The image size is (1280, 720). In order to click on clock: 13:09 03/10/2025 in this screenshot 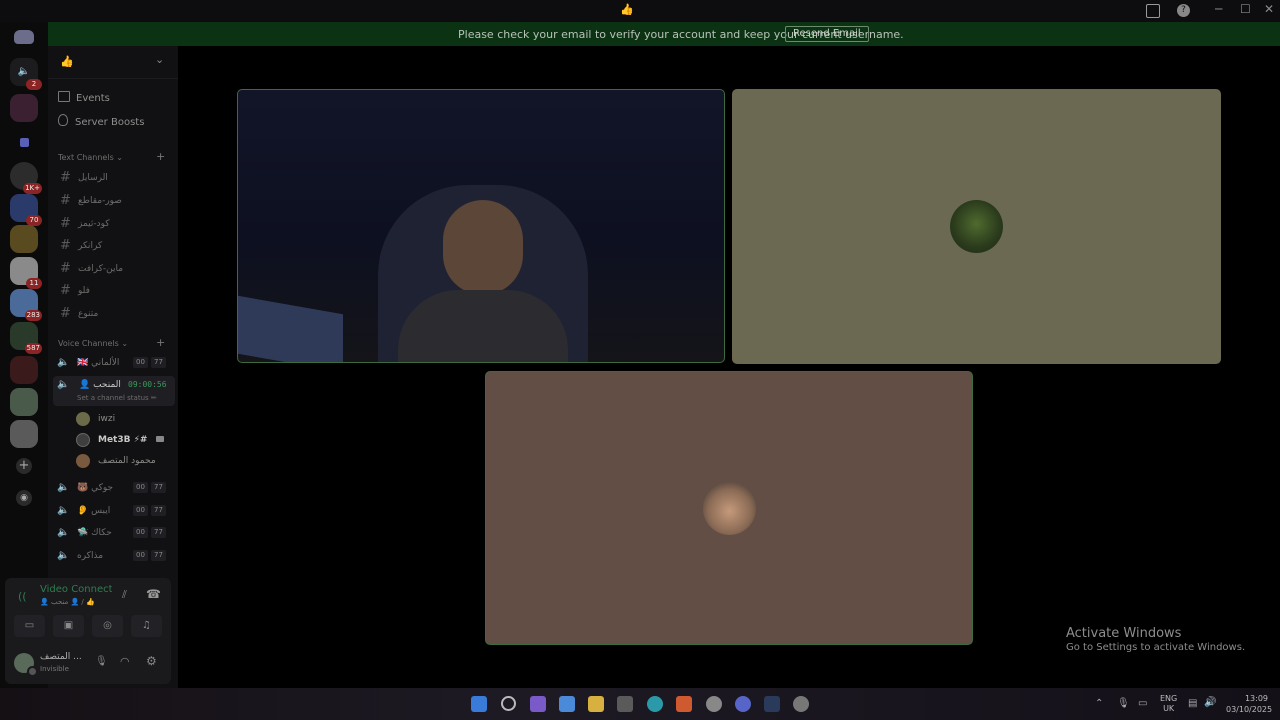, I will do `click(1249, 704)`.